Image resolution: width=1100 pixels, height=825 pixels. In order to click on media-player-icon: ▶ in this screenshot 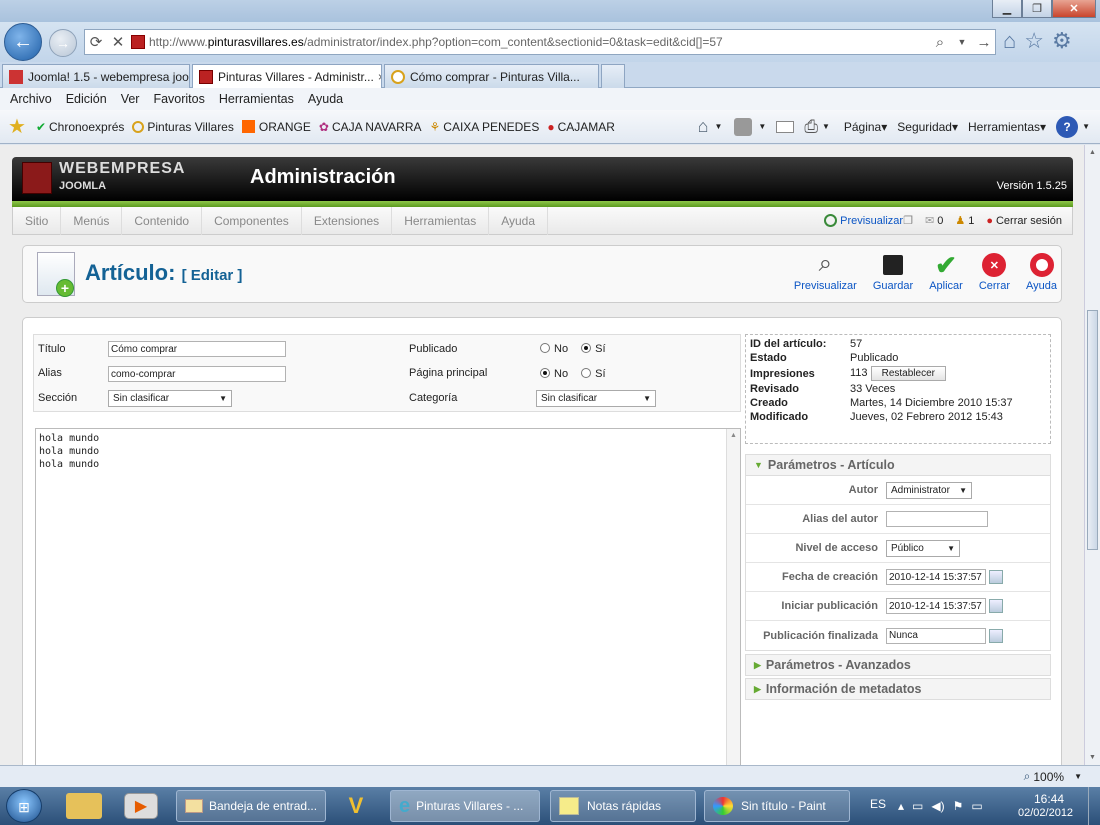, I will do `click(141, 806)`.